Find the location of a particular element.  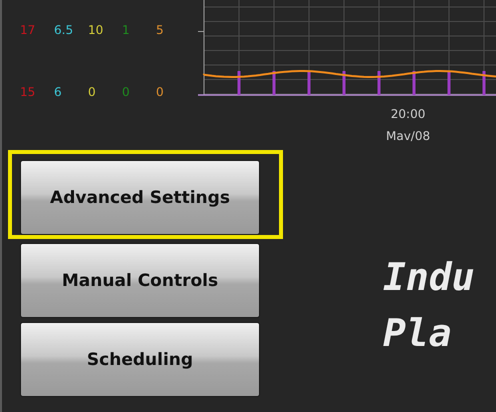

axis-scale-label: 15 is located at coordinates (28, 92).